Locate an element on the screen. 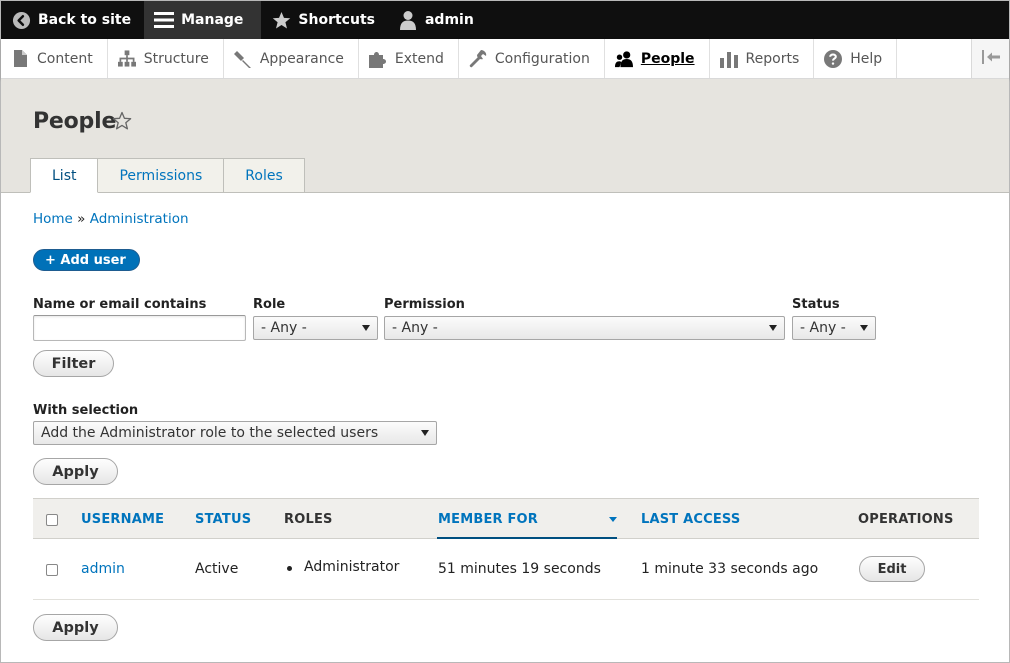 This screenshot has height=663, width=1010. tray-item-label: Structure is located at coordinates (176, 58).